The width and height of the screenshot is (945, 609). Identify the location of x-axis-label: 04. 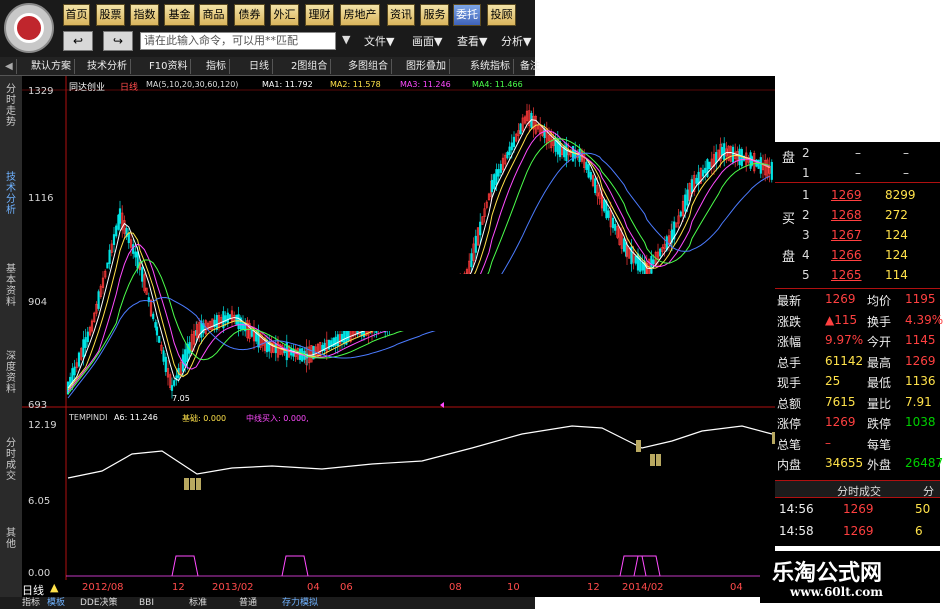
(313, 587).